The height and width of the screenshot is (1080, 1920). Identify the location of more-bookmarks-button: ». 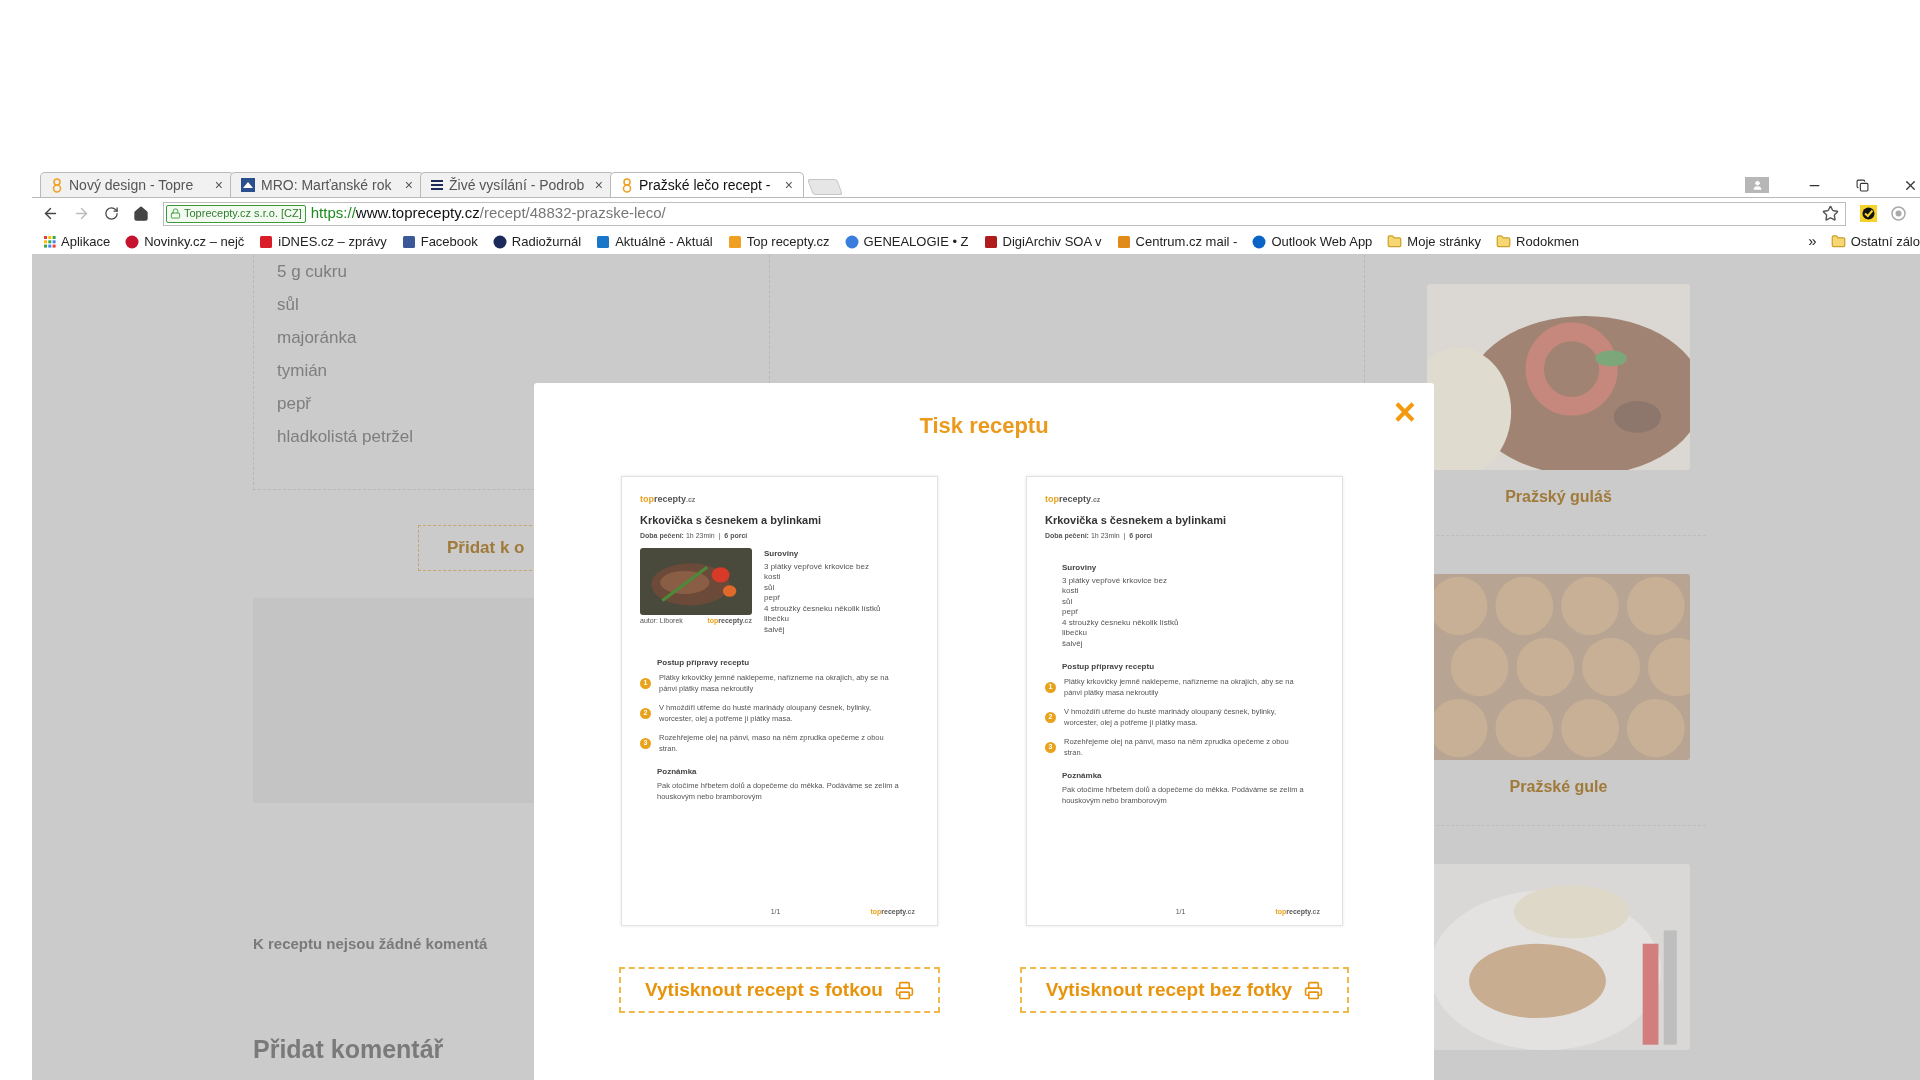
(1812, 241).